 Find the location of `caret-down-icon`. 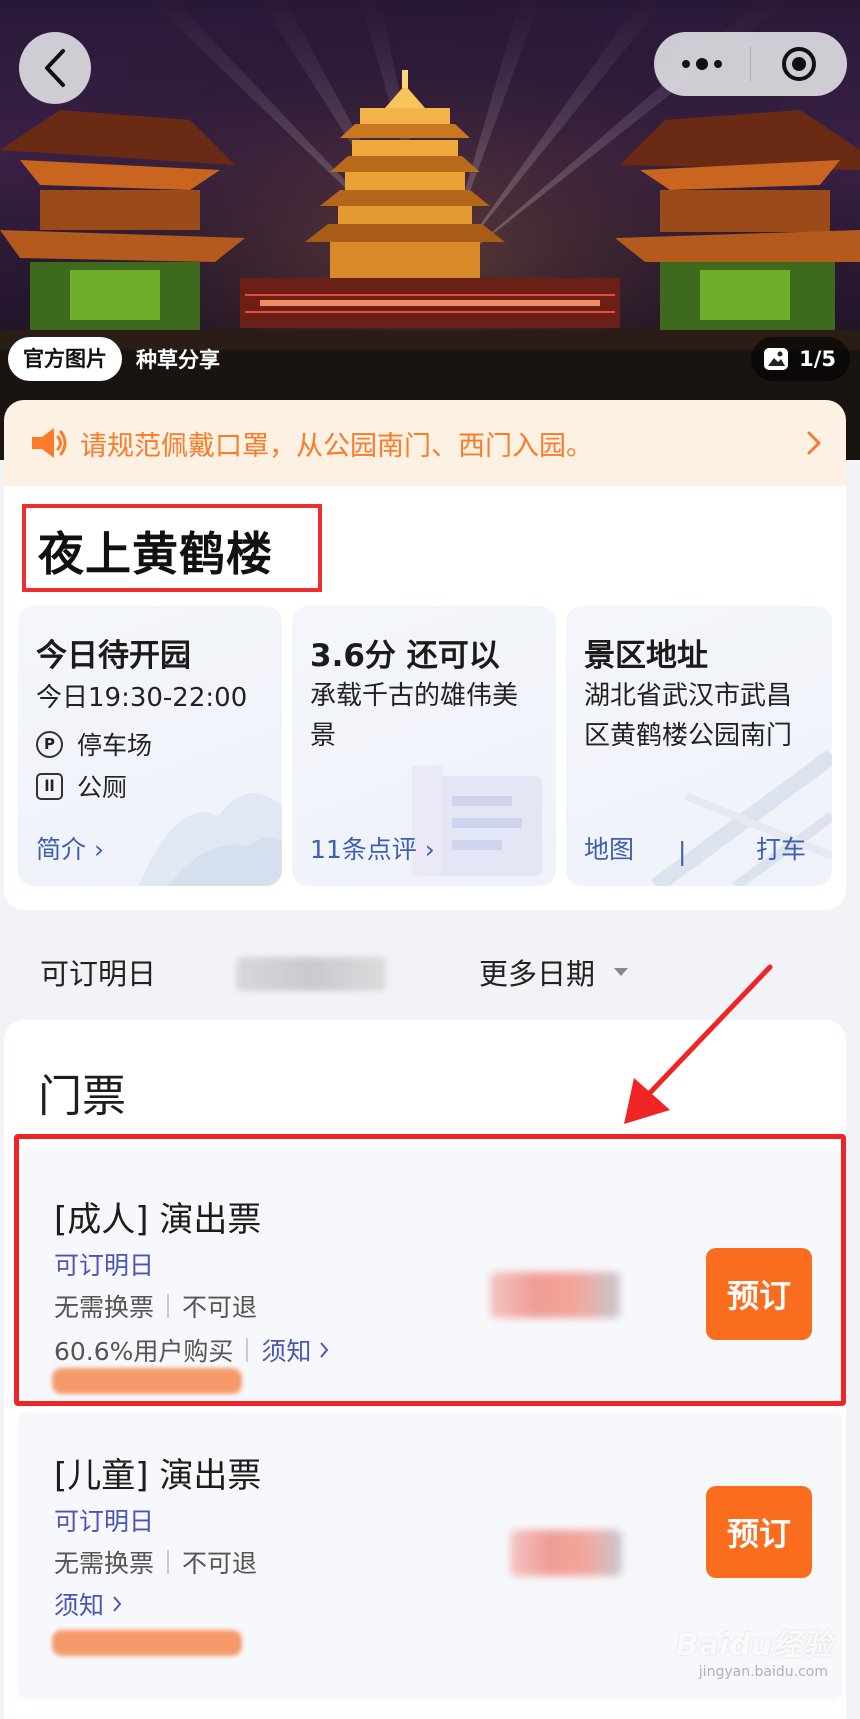

caret-down-icon is located at coordinates (621, 972).